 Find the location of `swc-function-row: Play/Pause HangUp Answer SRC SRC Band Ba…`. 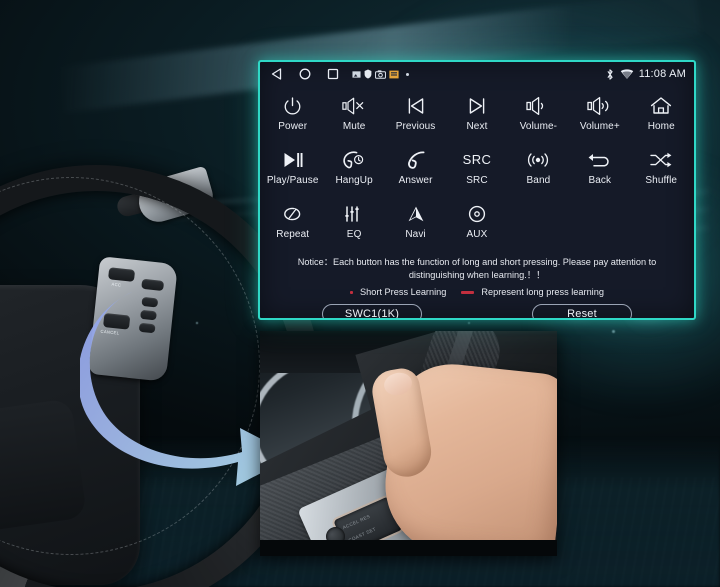

swc-function-row: Play/Pause HangUp Answer SRC SRC Band Ba… is located at coordinates (477, 171).